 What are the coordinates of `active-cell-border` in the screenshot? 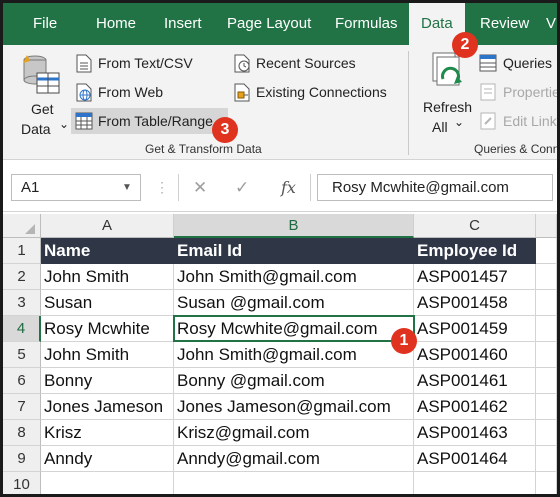 It's located at (294, 328).